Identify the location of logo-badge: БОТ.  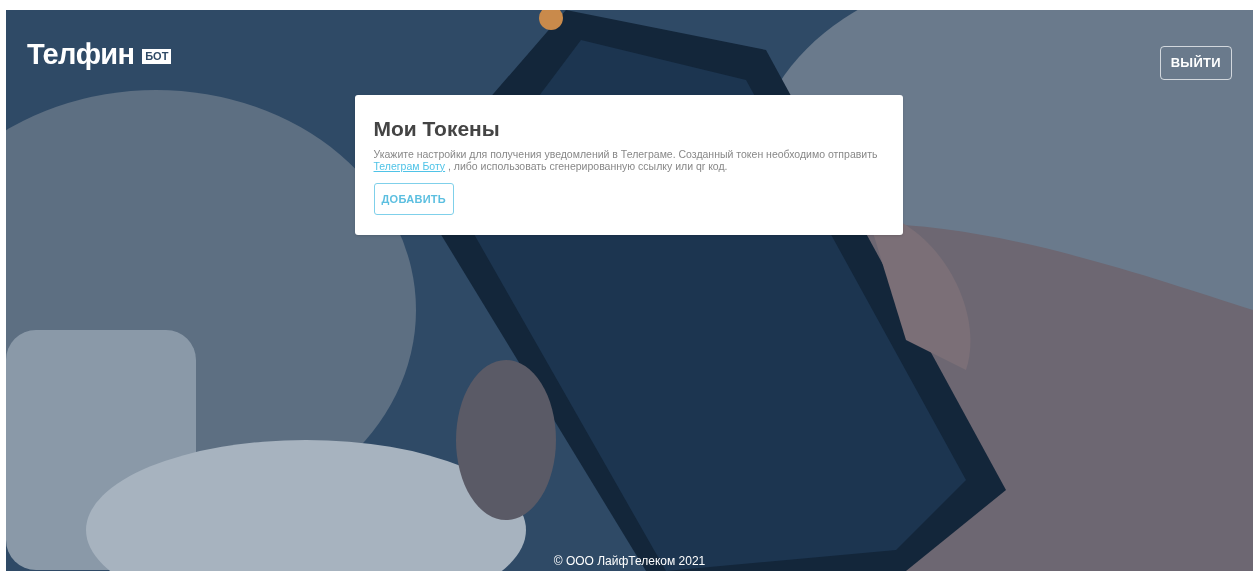
(157, 56).